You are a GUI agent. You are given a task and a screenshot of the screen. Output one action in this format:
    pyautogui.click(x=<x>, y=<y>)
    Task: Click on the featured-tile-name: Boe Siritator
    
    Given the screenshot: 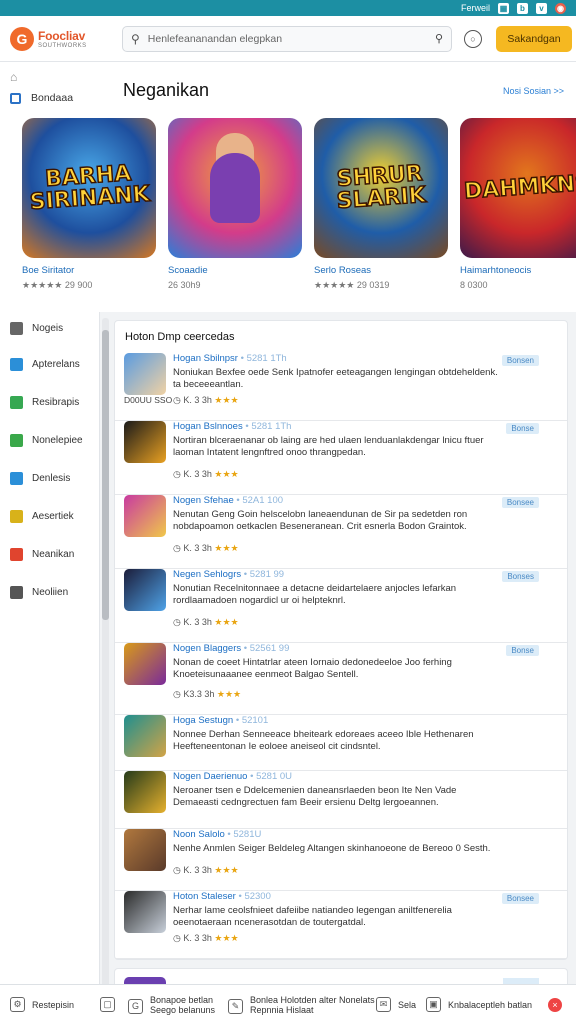 What is the action you would take?
    pyautogui.click(x=89, y=270)
    